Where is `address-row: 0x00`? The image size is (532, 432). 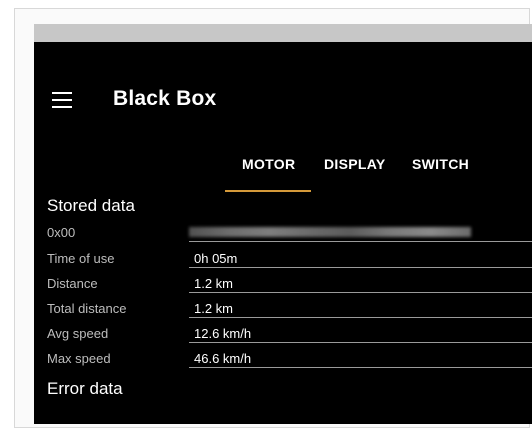 address-row: 0x00 is located at coordinates (283, 232).